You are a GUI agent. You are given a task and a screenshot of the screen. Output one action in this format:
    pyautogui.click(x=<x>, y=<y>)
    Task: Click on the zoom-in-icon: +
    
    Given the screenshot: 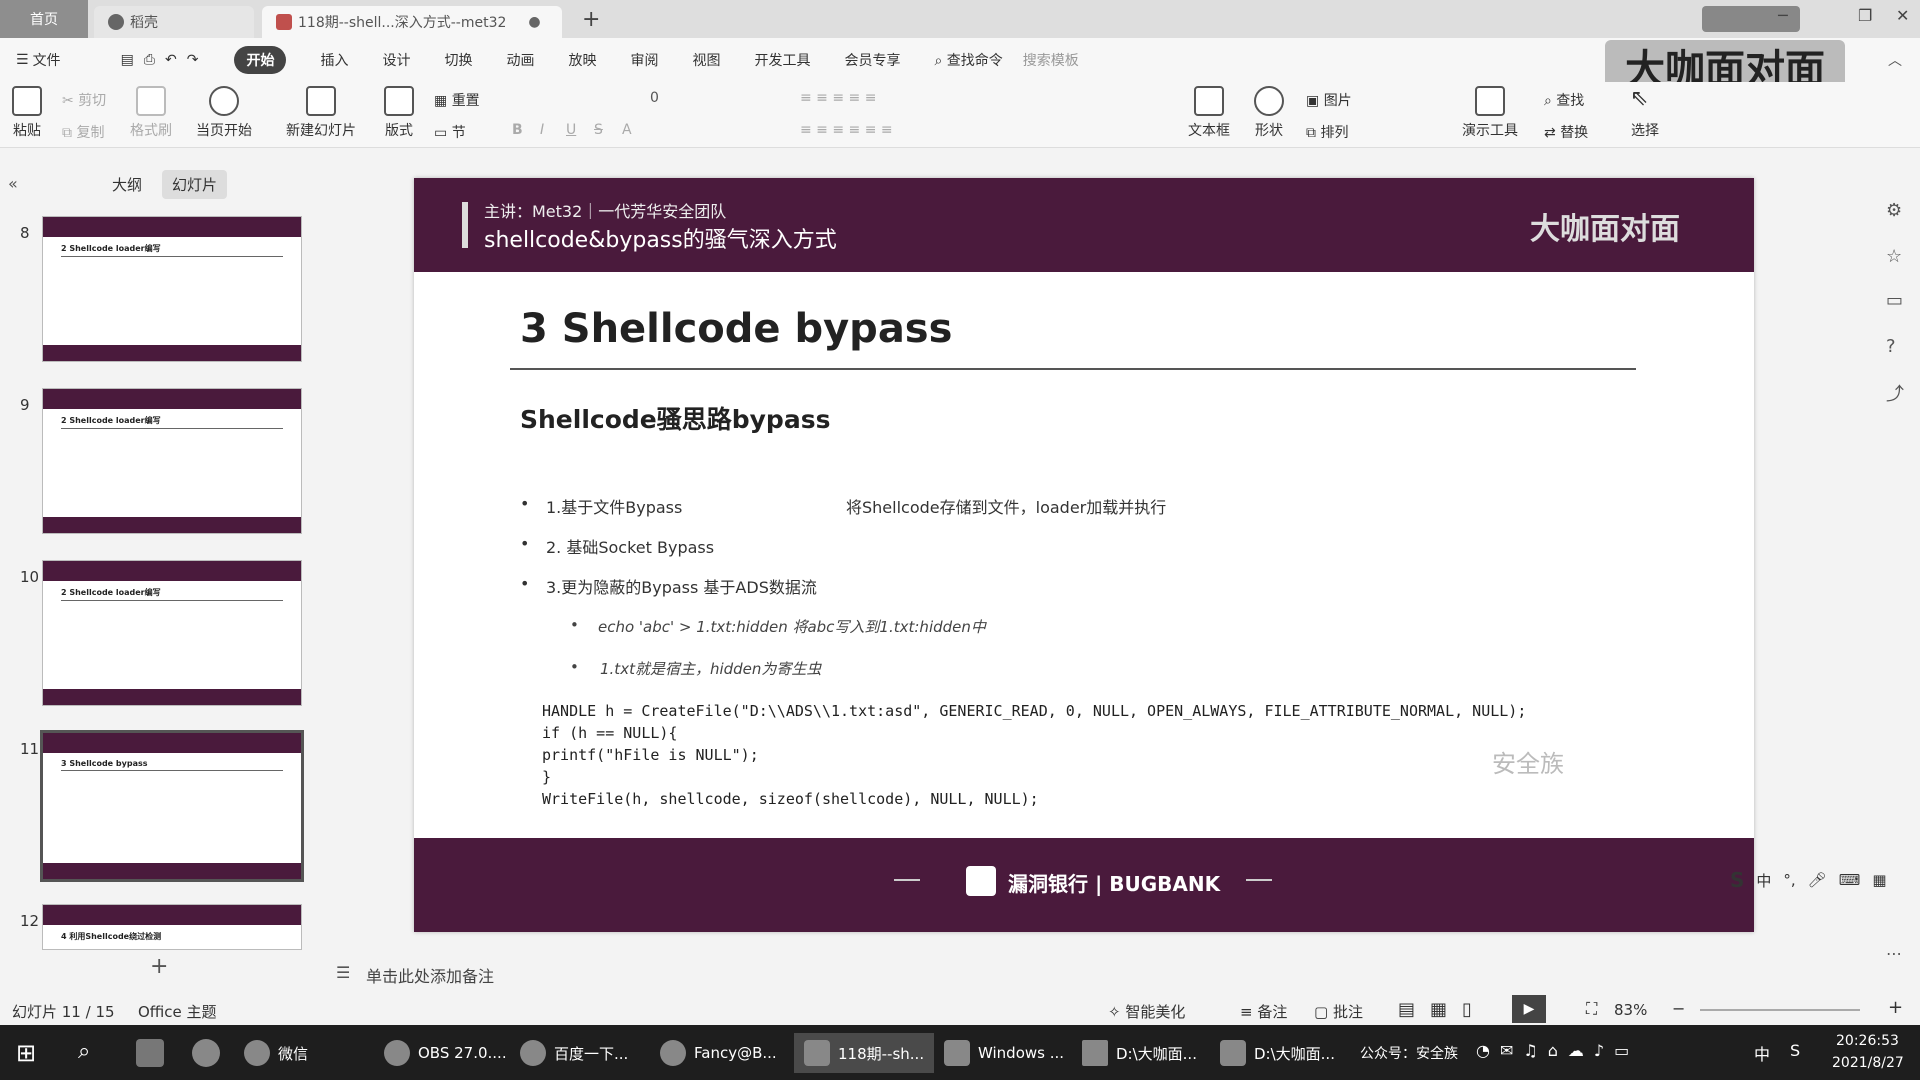 What is the action you would take?
    pyautogui.click(x=1895, y=1007)
    